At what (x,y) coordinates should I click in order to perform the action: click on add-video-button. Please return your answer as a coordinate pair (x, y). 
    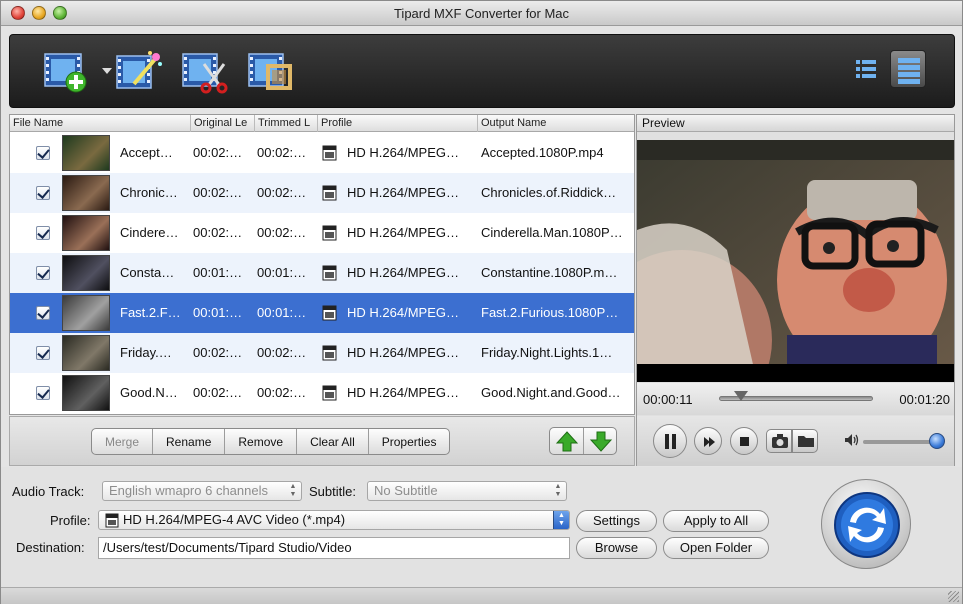
    Looking at the image, I should click on (66, 71).